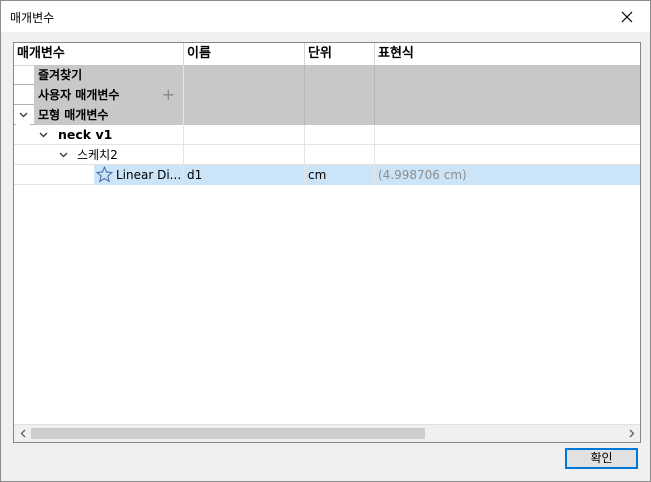 The image size is (651, 482). I want to click on scroll-right-button, so click(631, 433).